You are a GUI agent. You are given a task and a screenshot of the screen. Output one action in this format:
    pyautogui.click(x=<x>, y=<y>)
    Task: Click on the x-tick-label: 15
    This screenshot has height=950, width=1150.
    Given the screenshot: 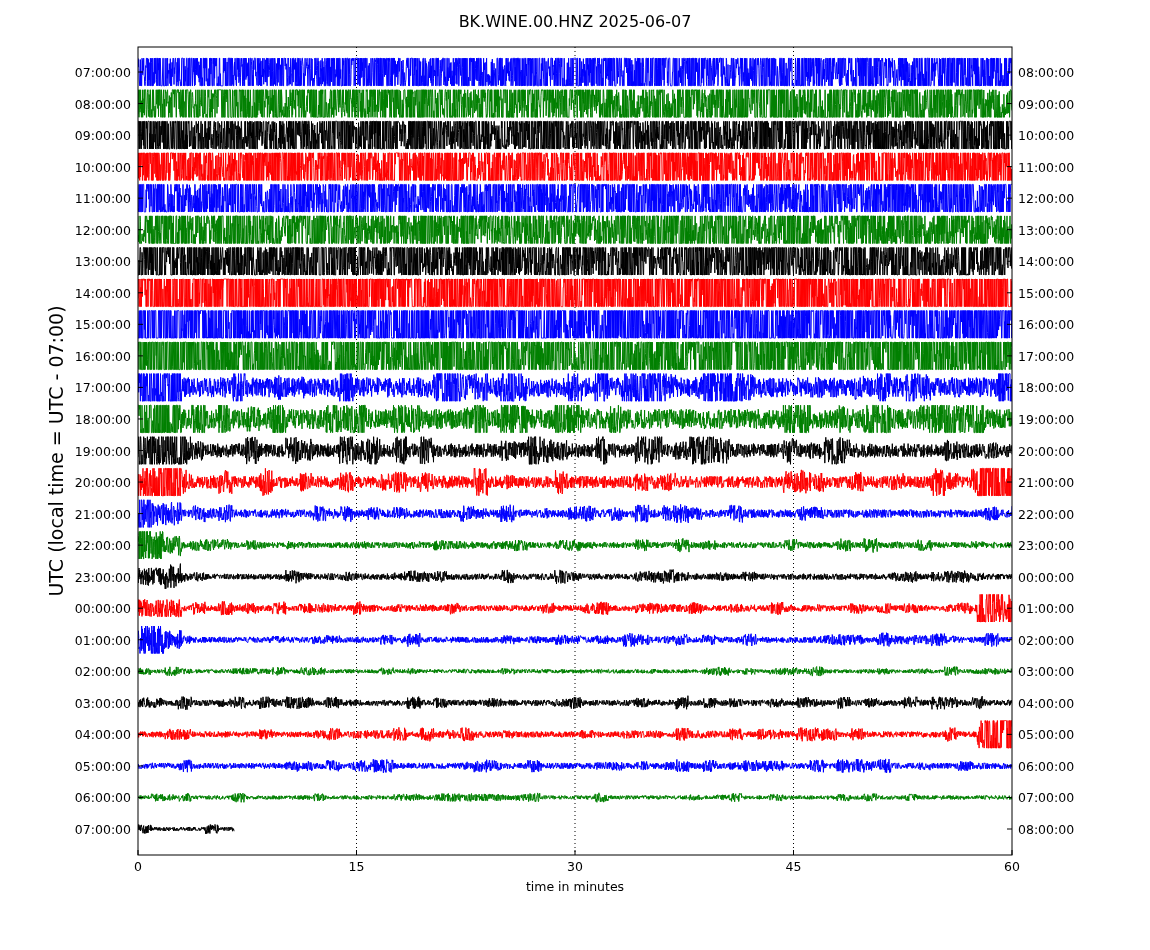 What is the action you would take?
    pyautogui.click(x=356, y=866)
    